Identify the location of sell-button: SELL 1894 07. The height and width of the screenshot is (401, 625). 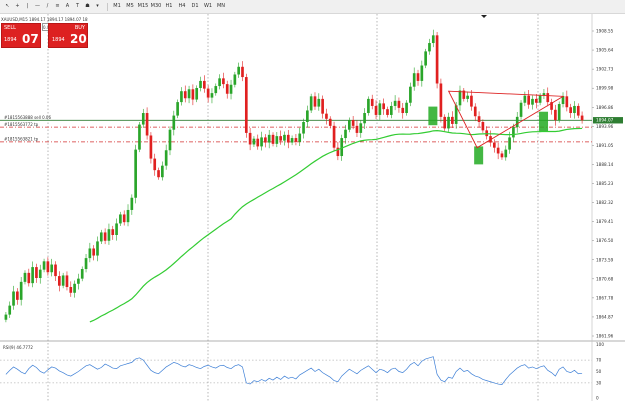
(21, 35).